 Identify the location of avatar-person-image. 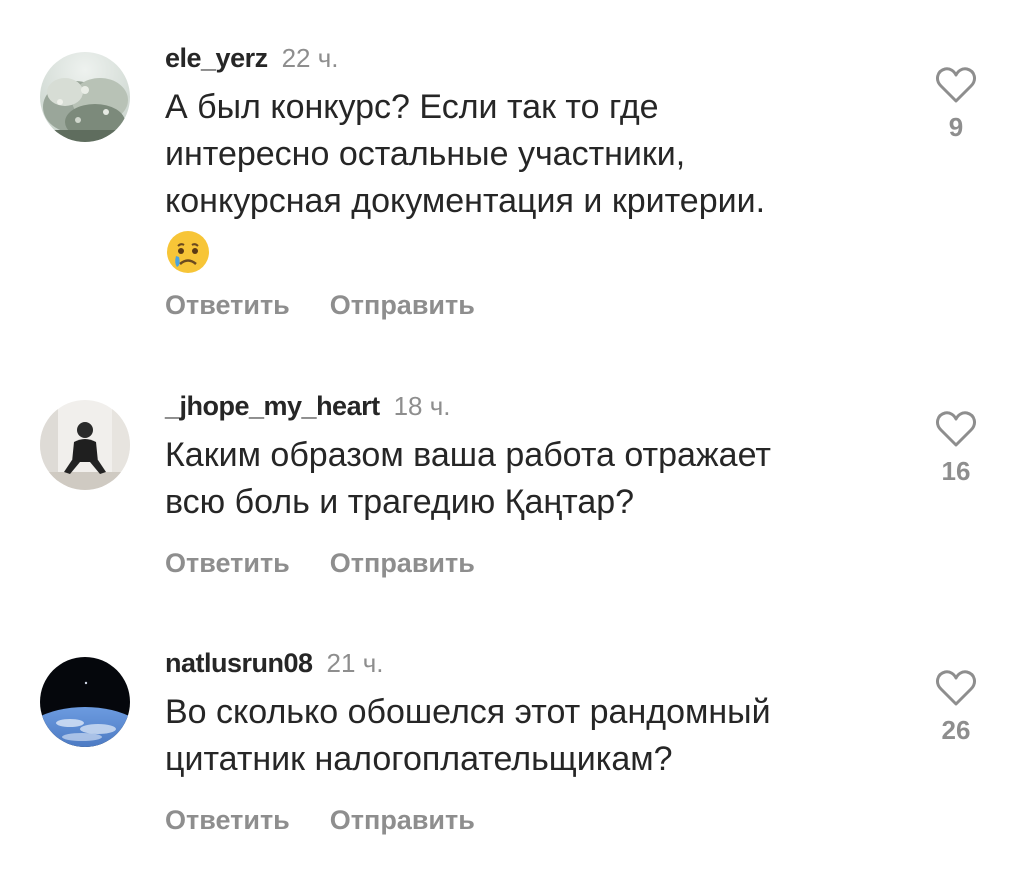
(85, 445).